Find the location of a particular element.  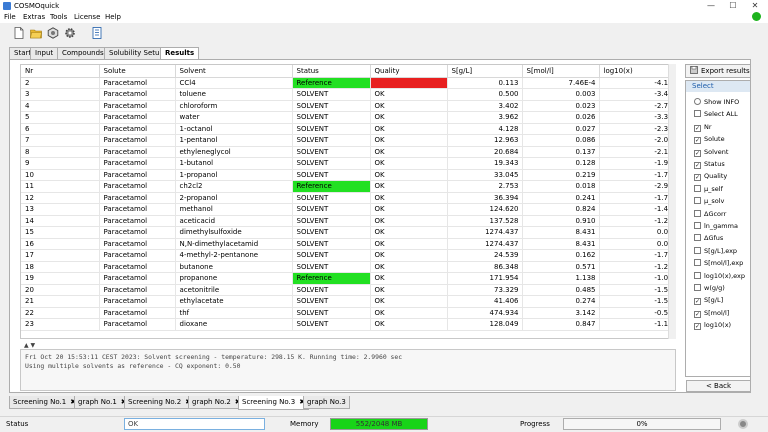

select-option: log10(x),exp is located at coordinates (719, 276).